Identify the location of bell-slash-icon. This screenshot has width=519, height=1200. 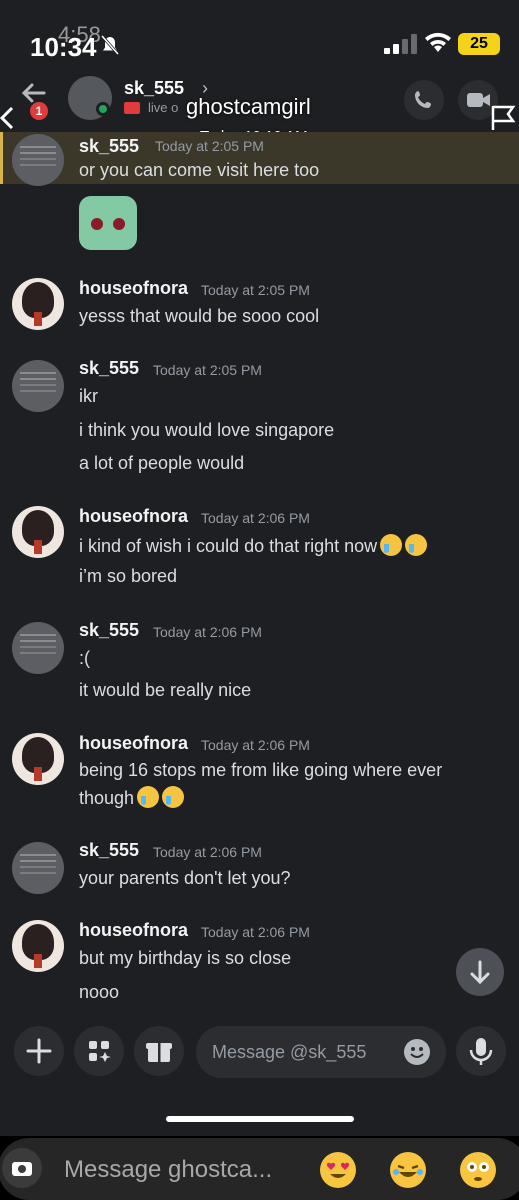
(110, 45).